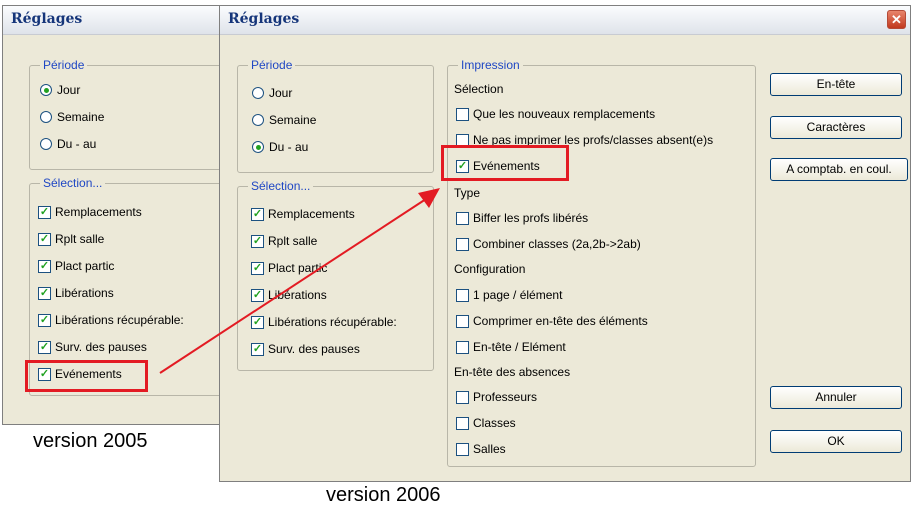 This screenshot has width=913, height=507. I want to click on impression-legend: Impression, so click(490, 65).